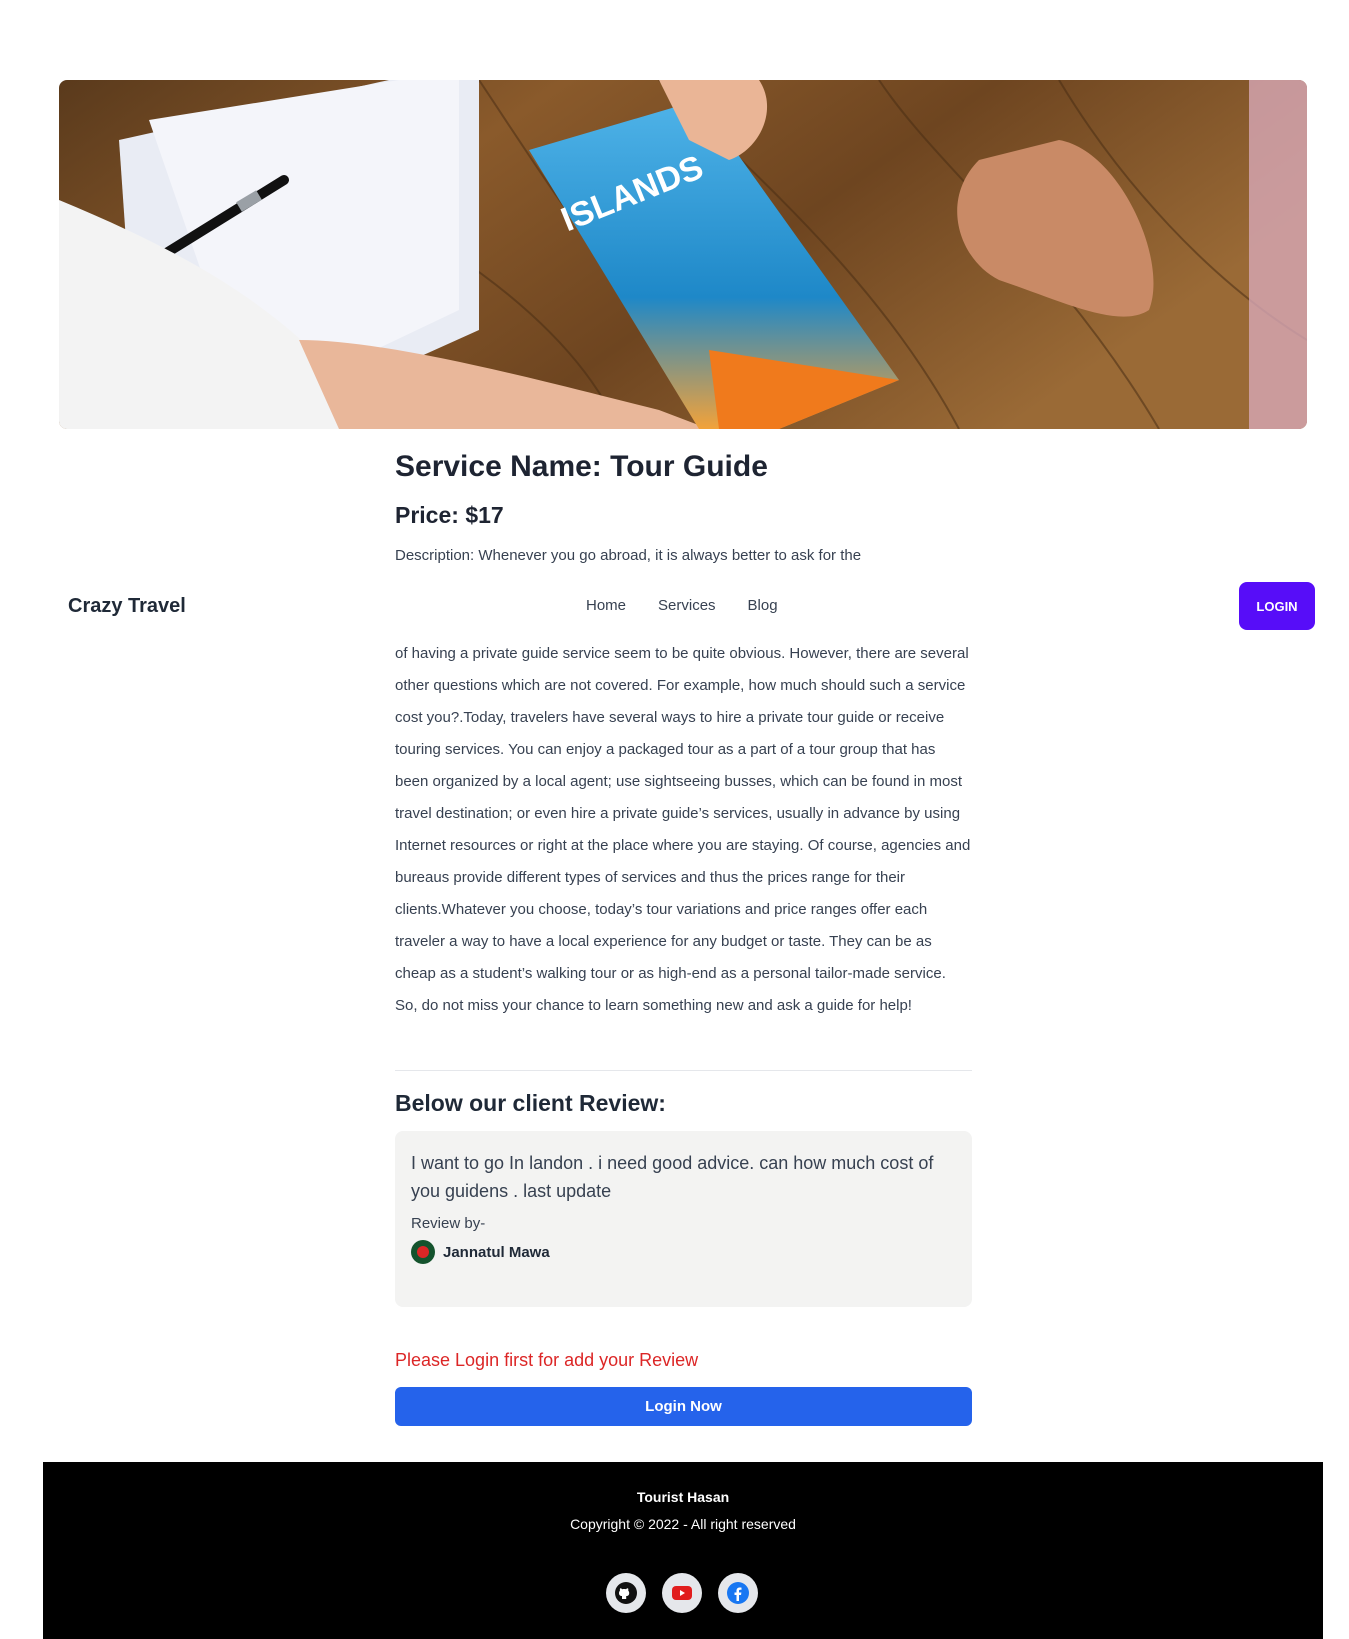  What do you see at coordinates (1277, 606) in the screenshot?
I see `login-button: LOGIN` at bounding box center [1277, 606].